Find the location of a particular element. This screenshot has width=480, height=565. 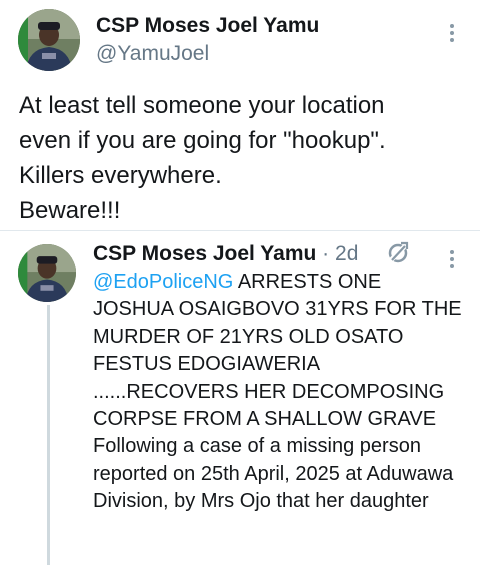

author-name: CSP Moses Joel Yamu is located at coordinates (207, 26).